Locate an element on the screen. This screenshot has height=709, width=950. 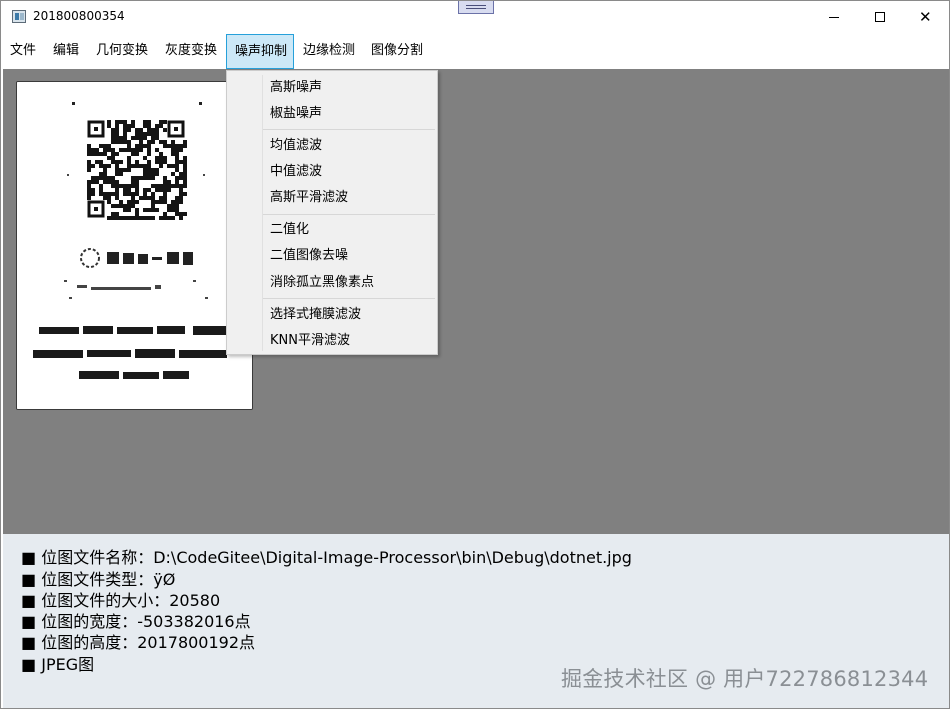
minimize-button is located at coordinates (834, 17).